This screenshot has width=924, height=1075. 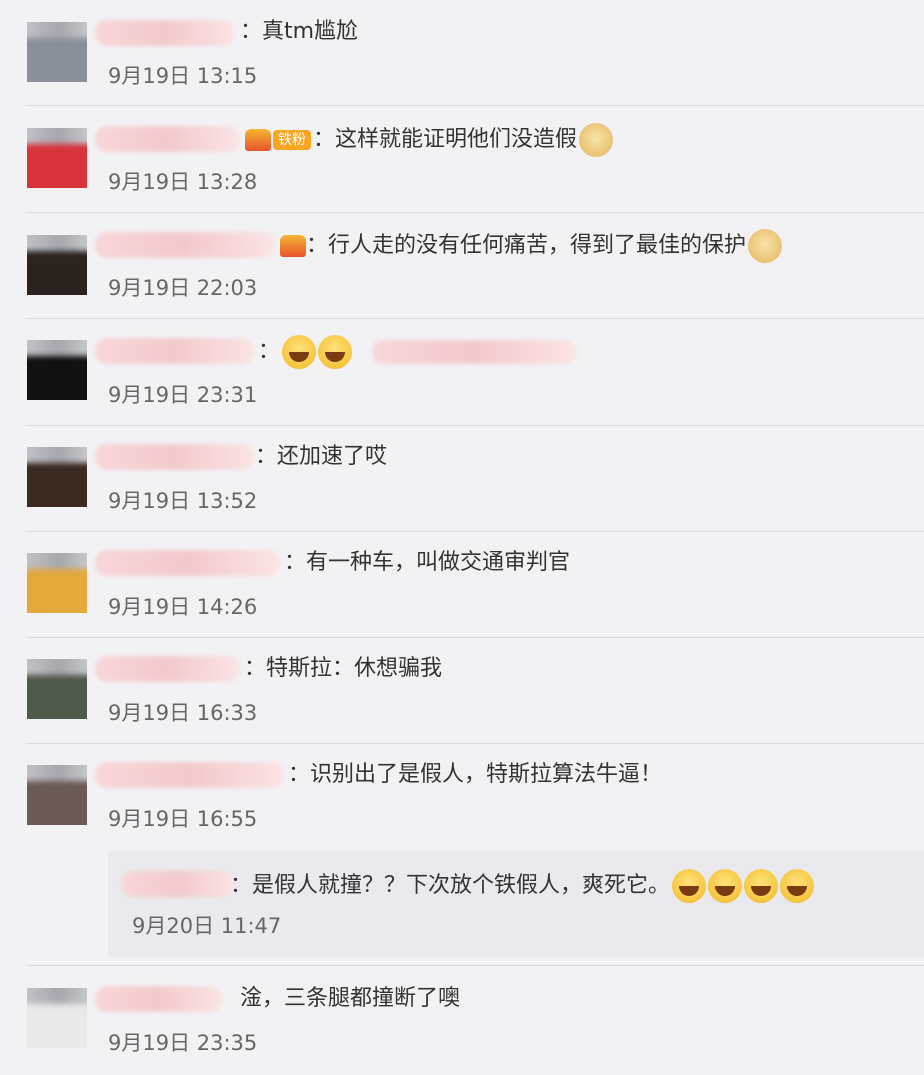 I want to click on comment-time: 9月19日 16:33, so click(x=183, y=713).